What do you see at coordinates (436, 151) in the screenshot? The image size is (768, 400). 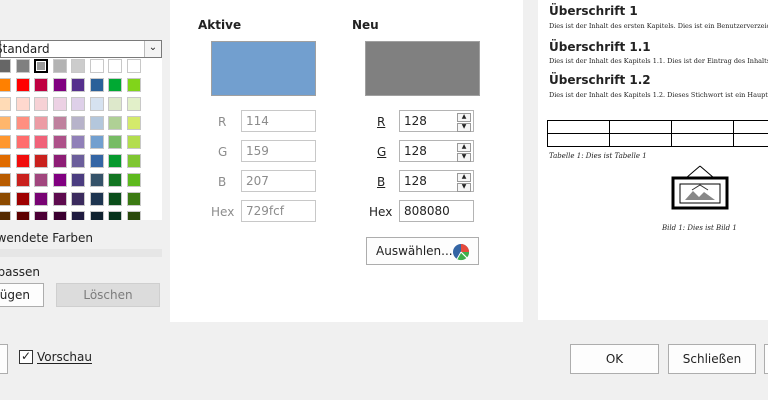 I see `new-g-spinbox: 128 ▲ ▼` at bounding box center [436, 151].